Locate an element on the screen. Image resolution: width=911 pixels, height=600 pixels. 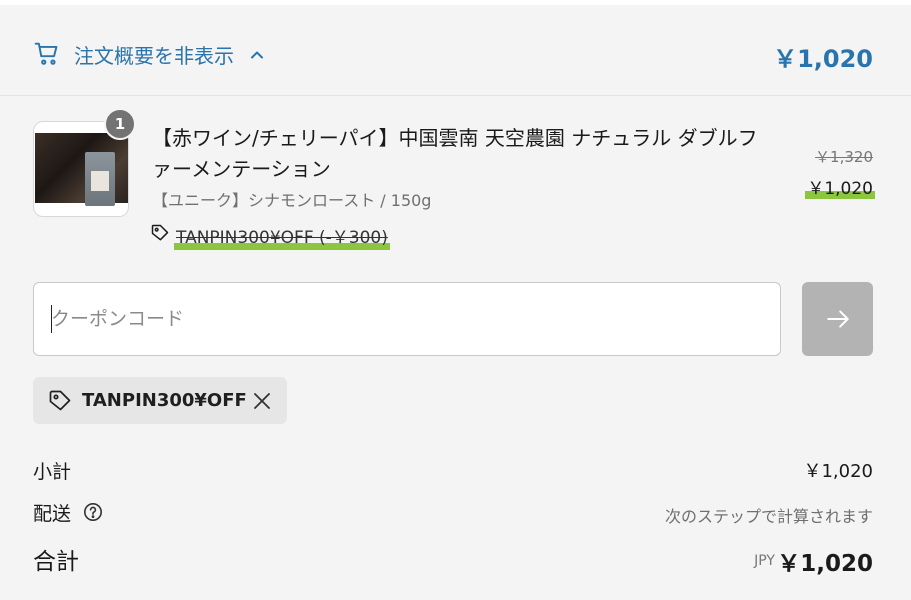
close-icon is located at coordinates (262, 401).